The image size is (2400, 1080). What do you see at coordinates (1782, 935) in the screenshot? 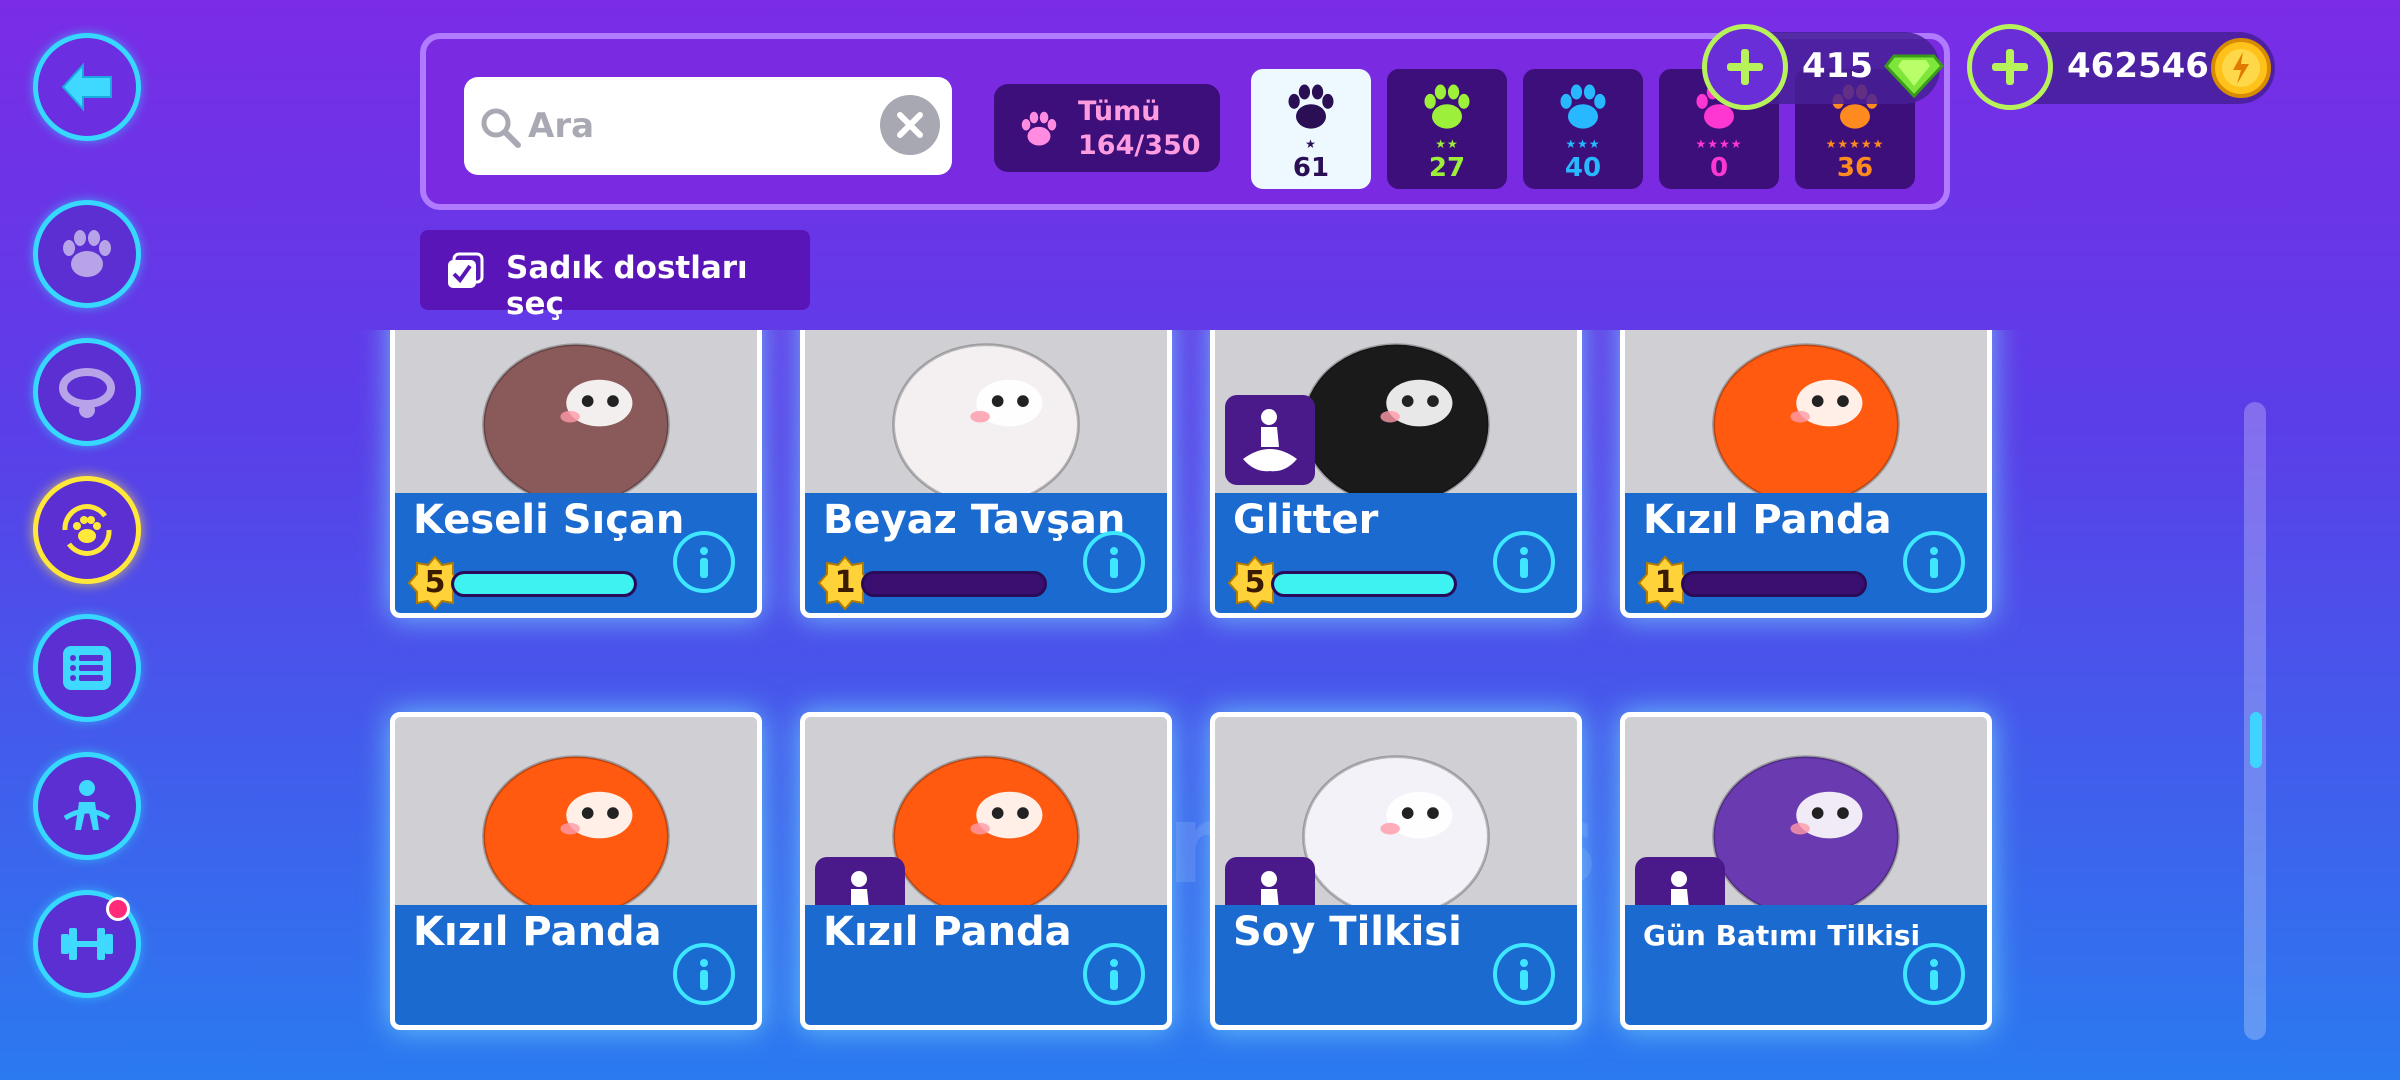
I see `pet-name: Gün Batımı Tilkisi` at bounding box center [1782, 935].